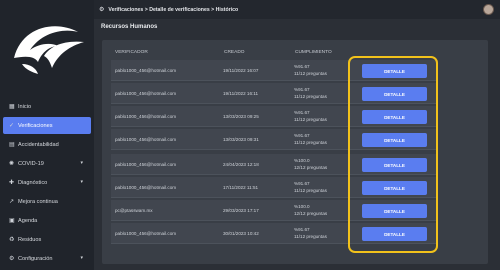 This screenshot has height=270, width=500. I want to click on grid-icon: ▦, so click(12, 106).